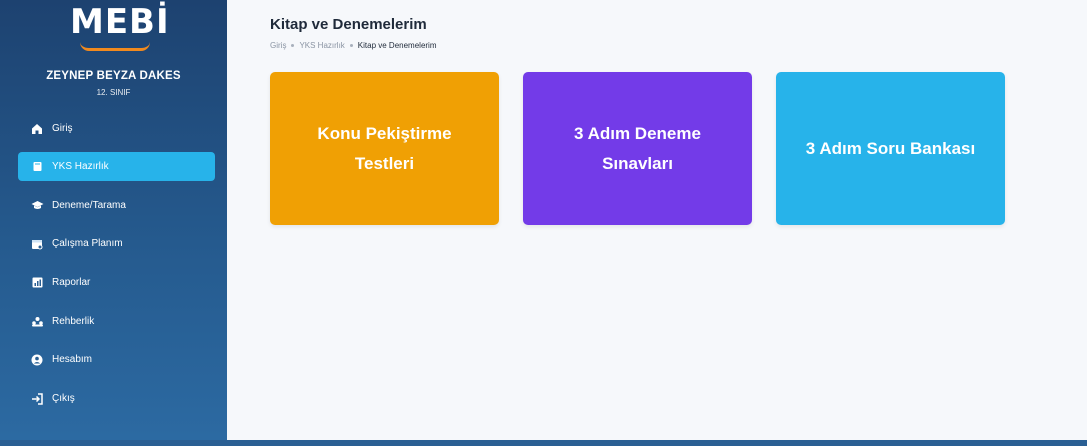  I want to click on sidebar-item-label: YKS Hazırlık, so click(80, 166).